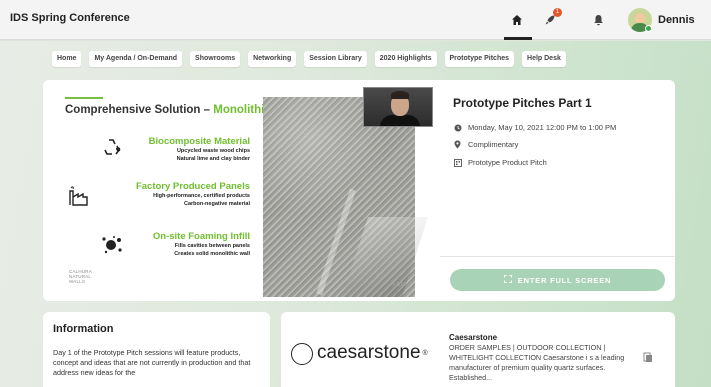 The image size is (711, 387). What do you see at coordinates (564, 280) in the screenshot?
I see `enter-full-screen-label: ENTER FULL SCREEN` at bounding box center [564, 280].